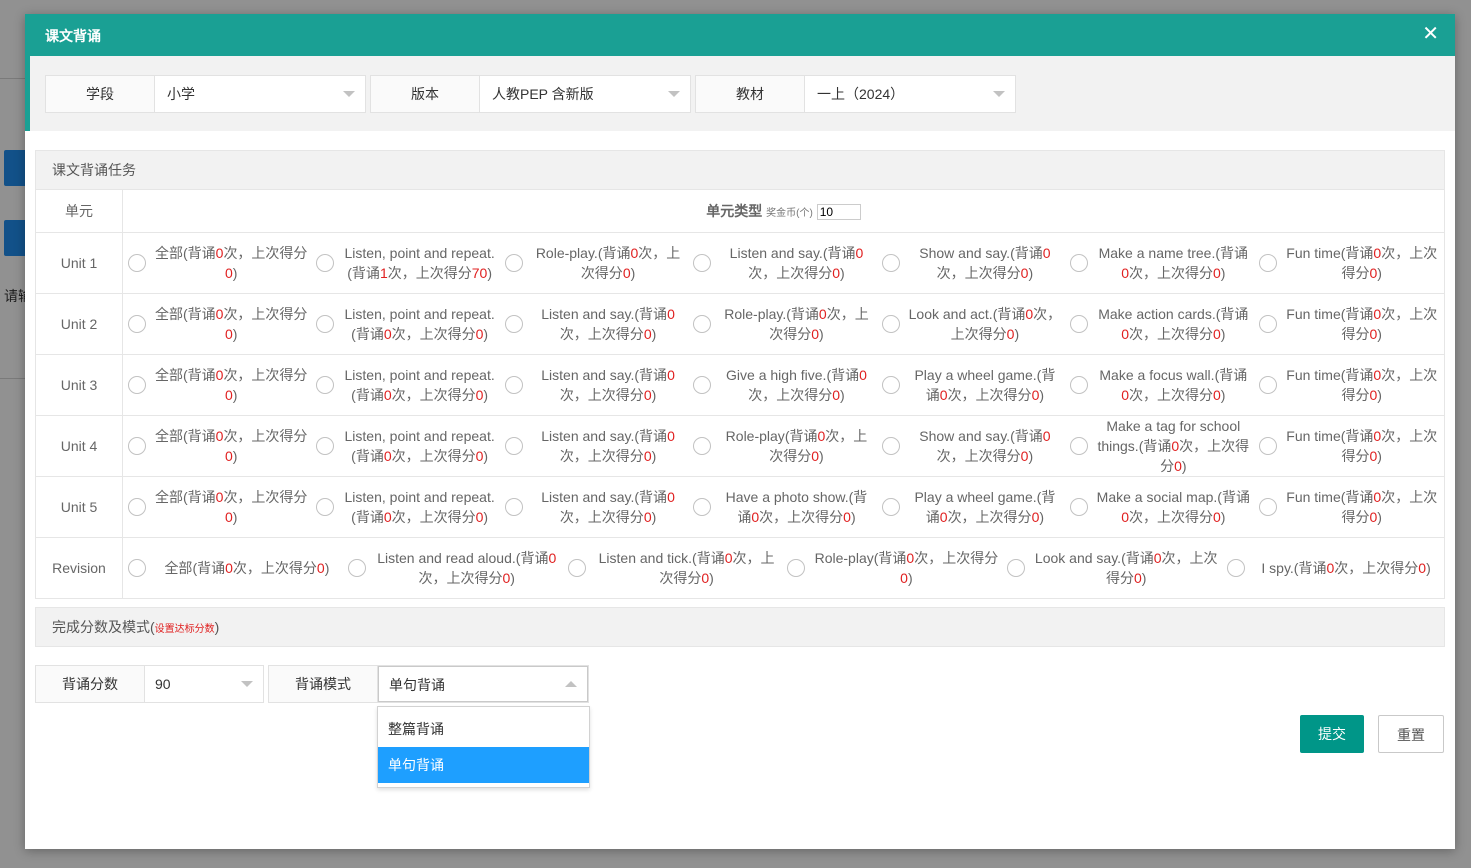  I want to click on score-select: 90, so click(204, 684).